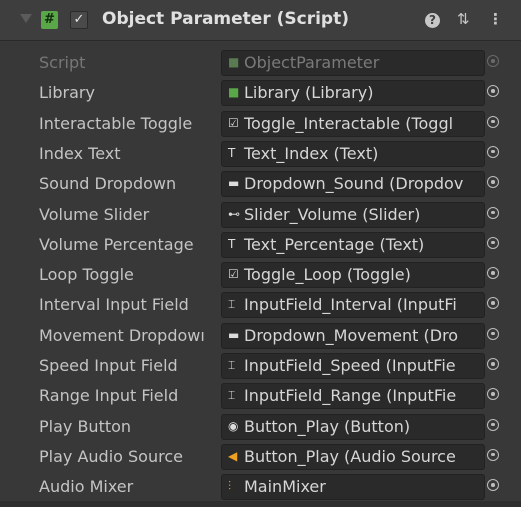 This screenshot has width=521, height=507. Describe the element at coordinates (260, 504) in the screenshot. I see `panel-bottom-edge` at that location.